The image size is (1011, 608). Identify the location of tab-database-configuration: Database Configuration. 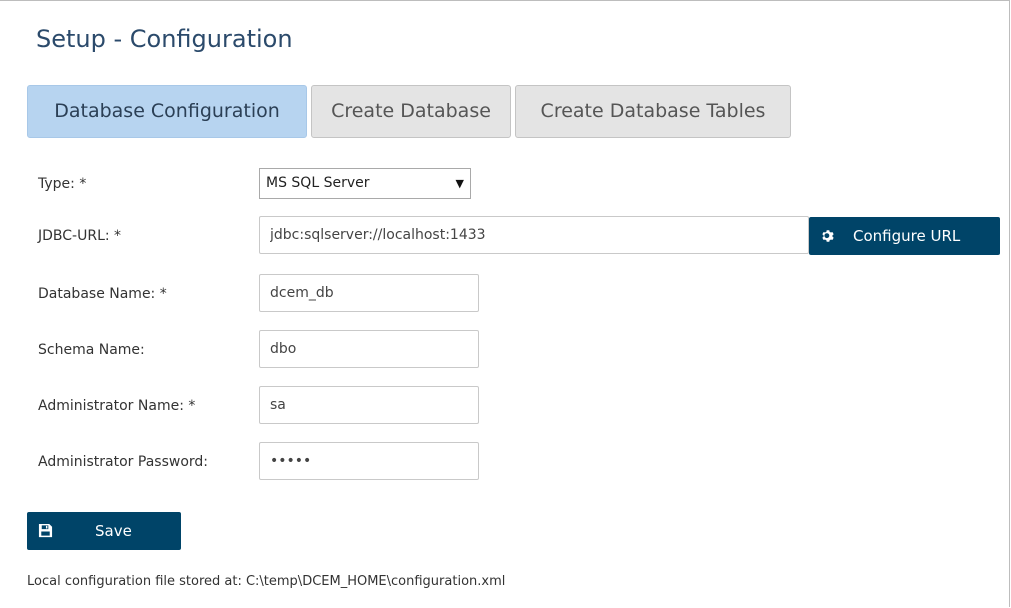
(167, 111).